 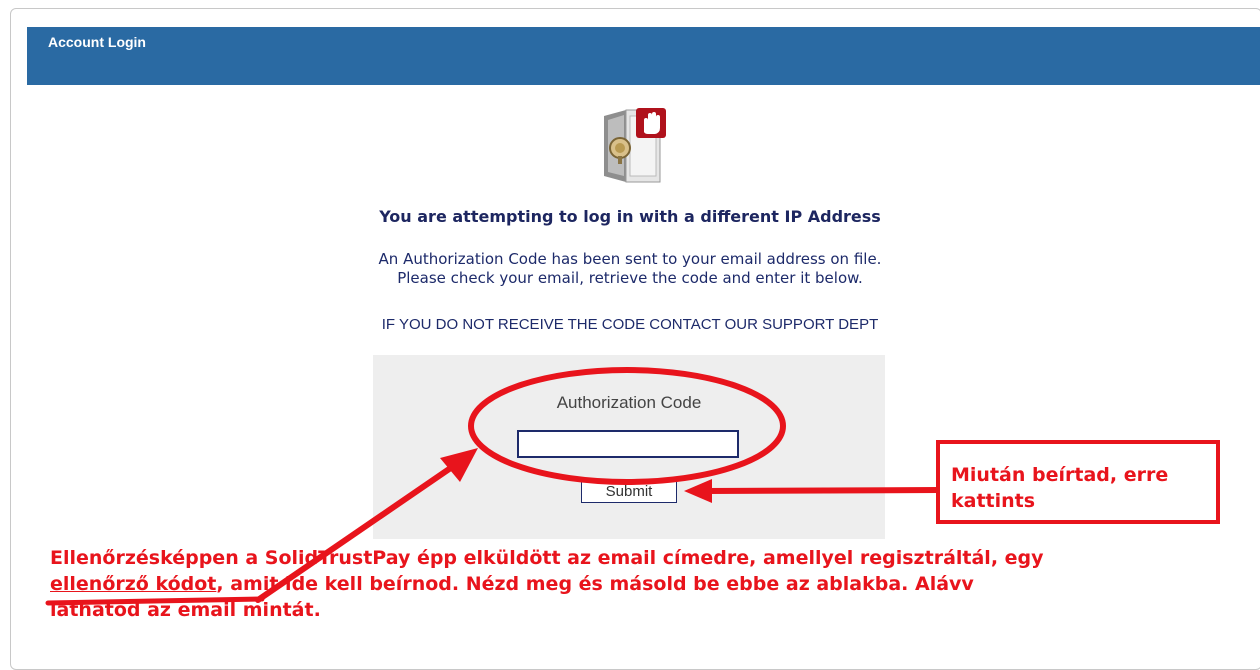 I want to click on callout-text: Miután beírtad, erre kattints, so click(x=1086, y=488).